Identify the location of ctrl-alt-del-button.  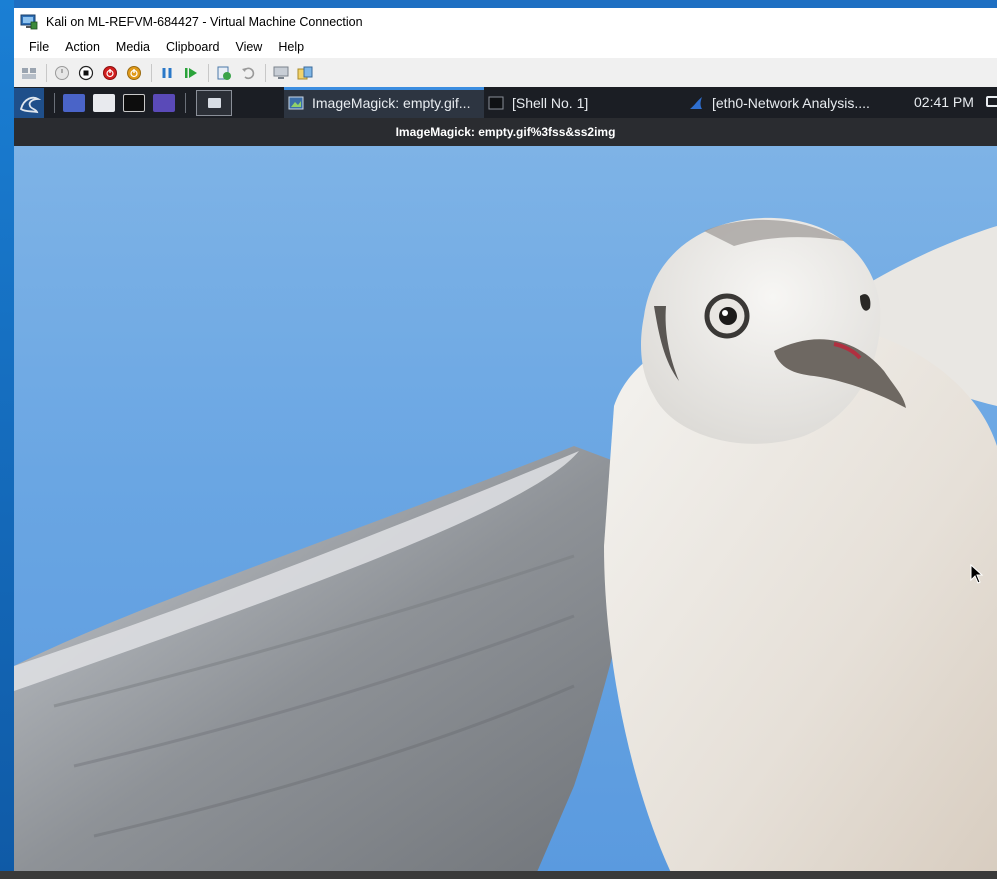
(29, 73).